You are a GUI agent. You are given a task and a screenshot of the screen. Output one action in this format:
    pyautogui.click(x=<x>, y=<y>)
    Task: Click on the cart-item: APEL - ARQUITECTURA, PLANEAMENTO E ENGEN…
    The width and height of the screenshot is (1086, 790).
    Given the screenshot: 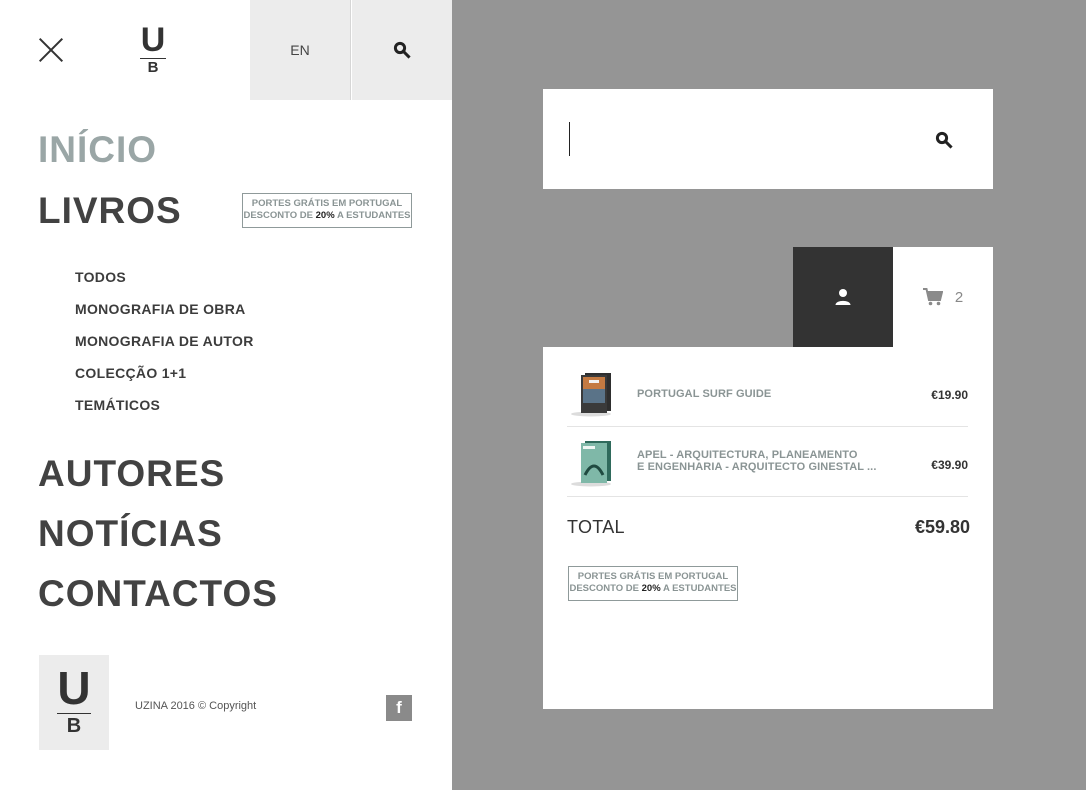 What is the action you would take?
    pyautogui.click(x=767, y=462)
    